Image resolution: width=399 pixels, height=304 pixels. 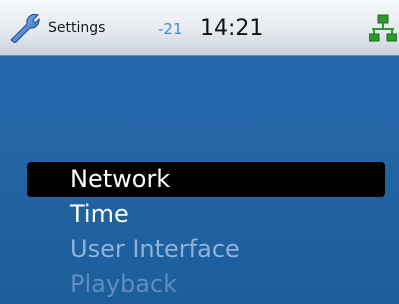 I want to click on menu-item-user-interface: User Interface, so click(x=199, y=249).